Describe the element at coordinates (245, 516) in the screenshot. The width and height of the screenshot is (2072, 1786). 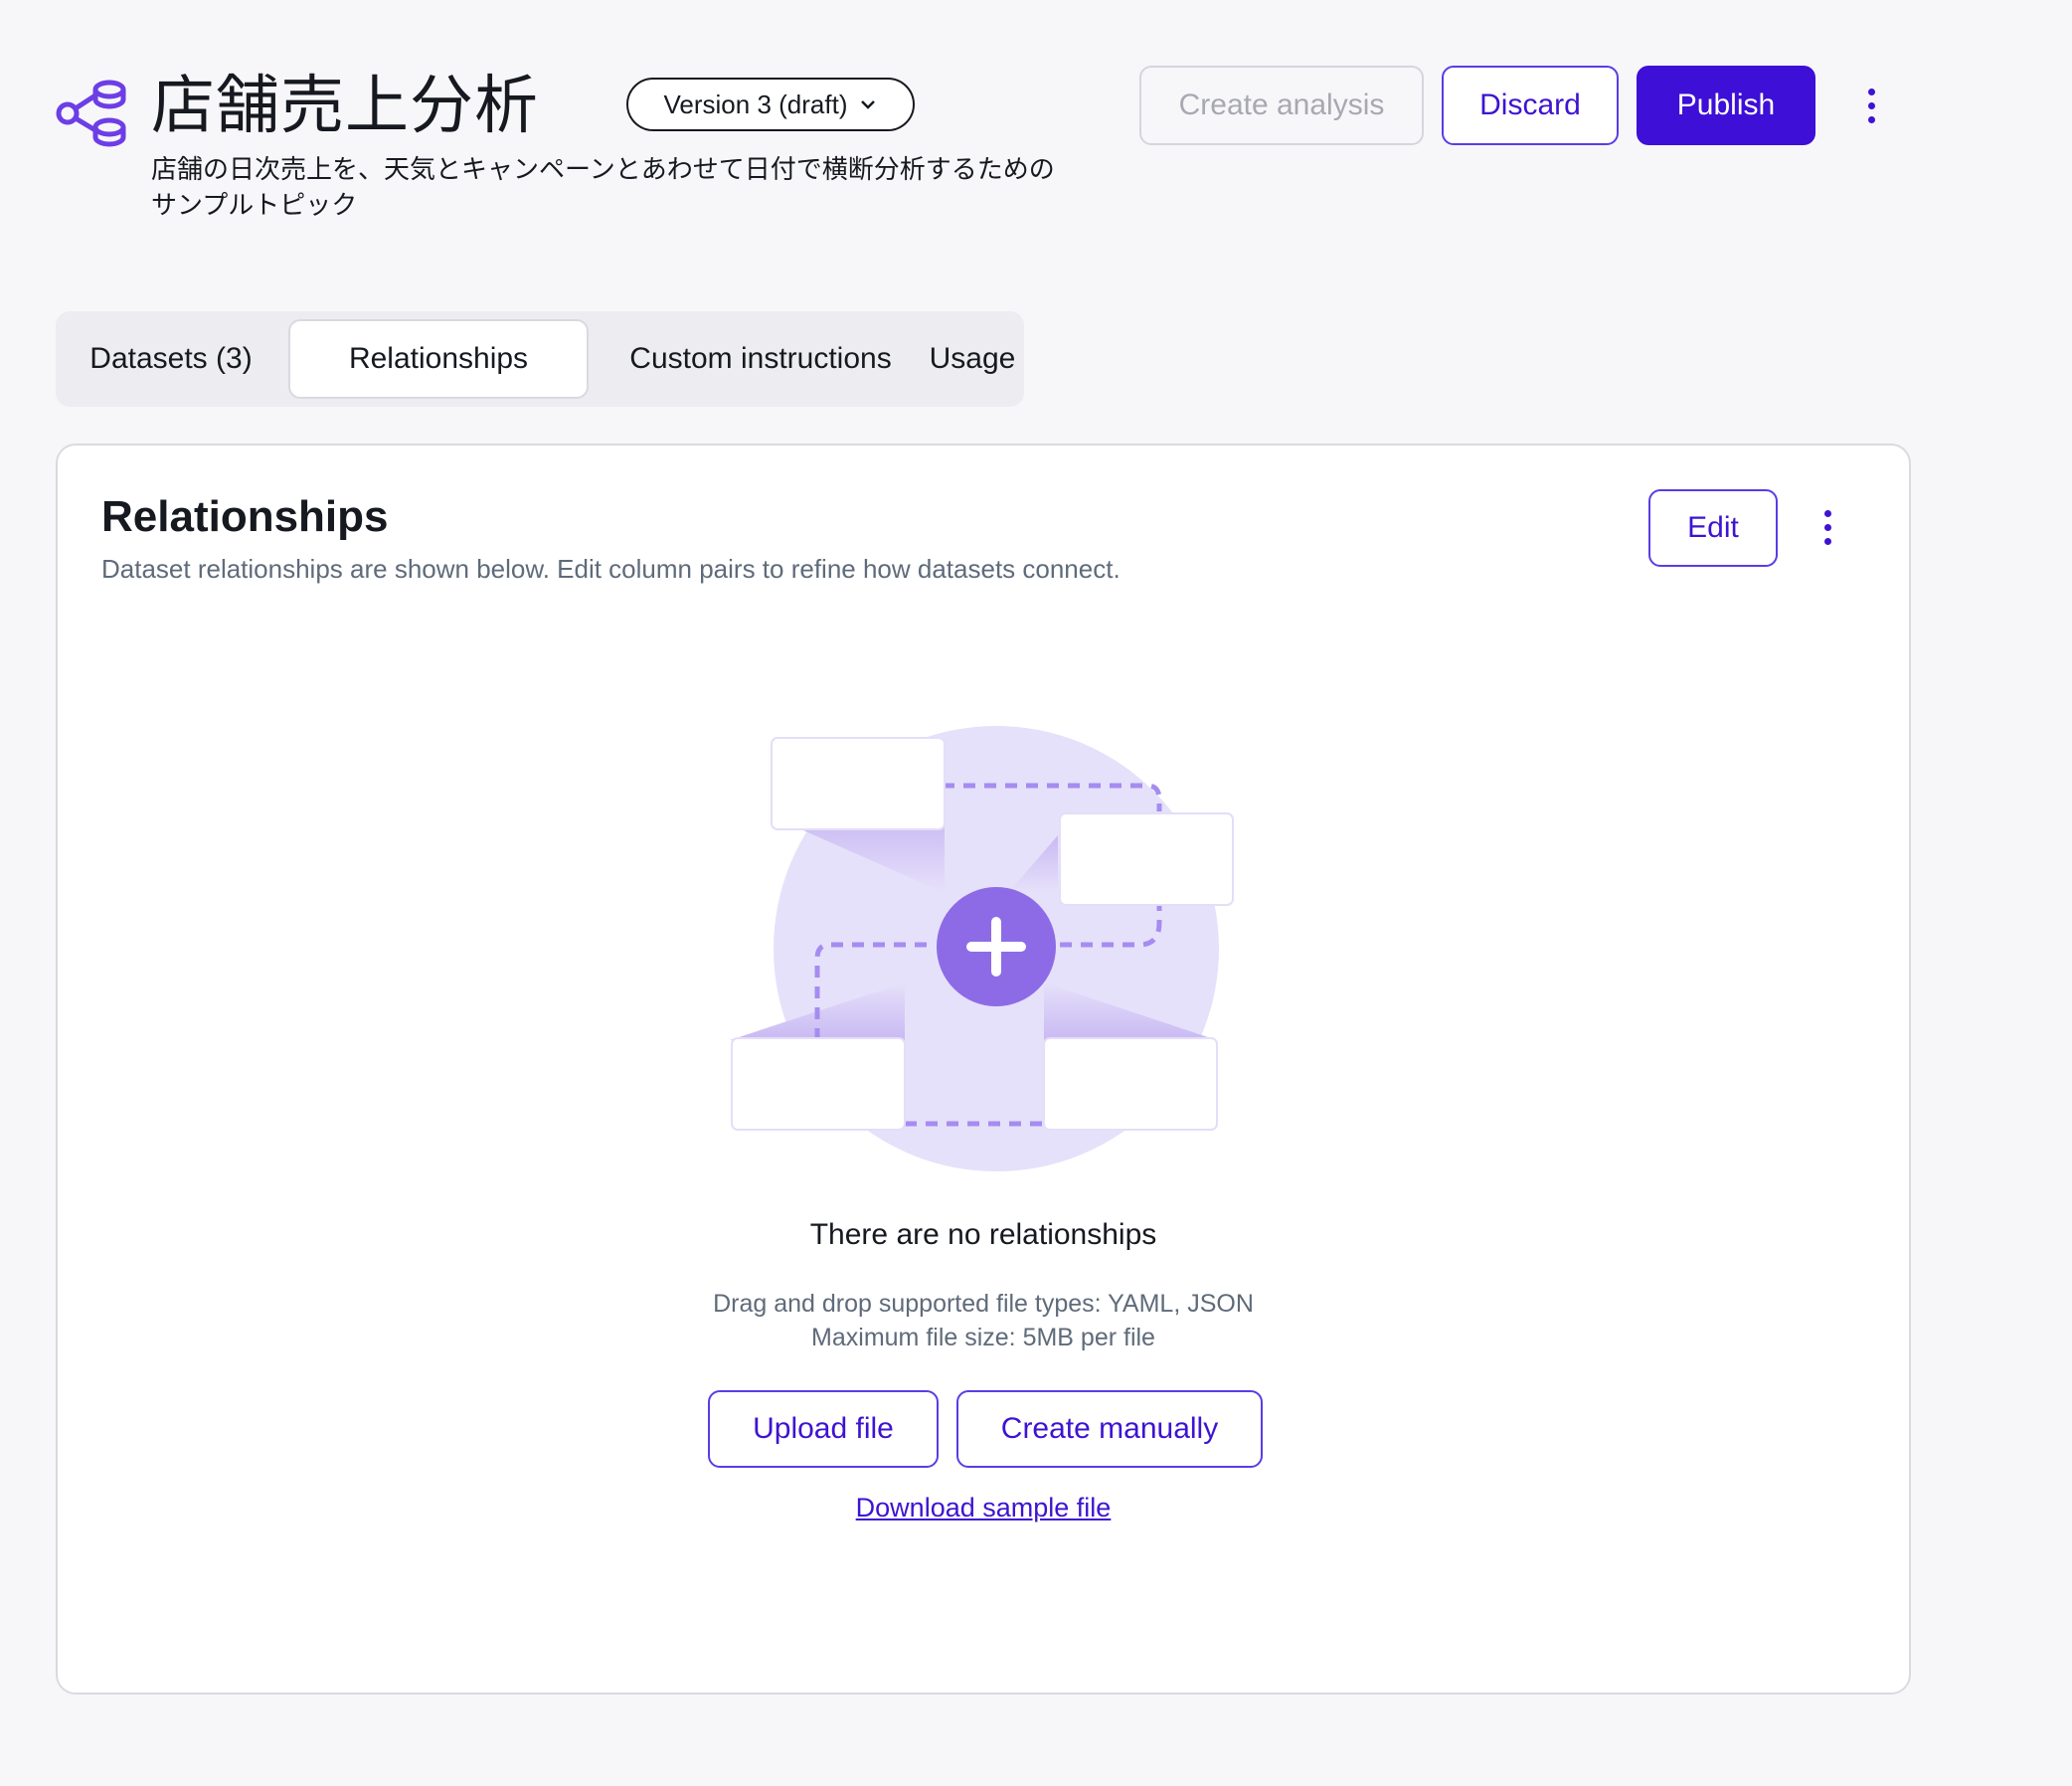
I see `panel-title: Relationships` at that location.